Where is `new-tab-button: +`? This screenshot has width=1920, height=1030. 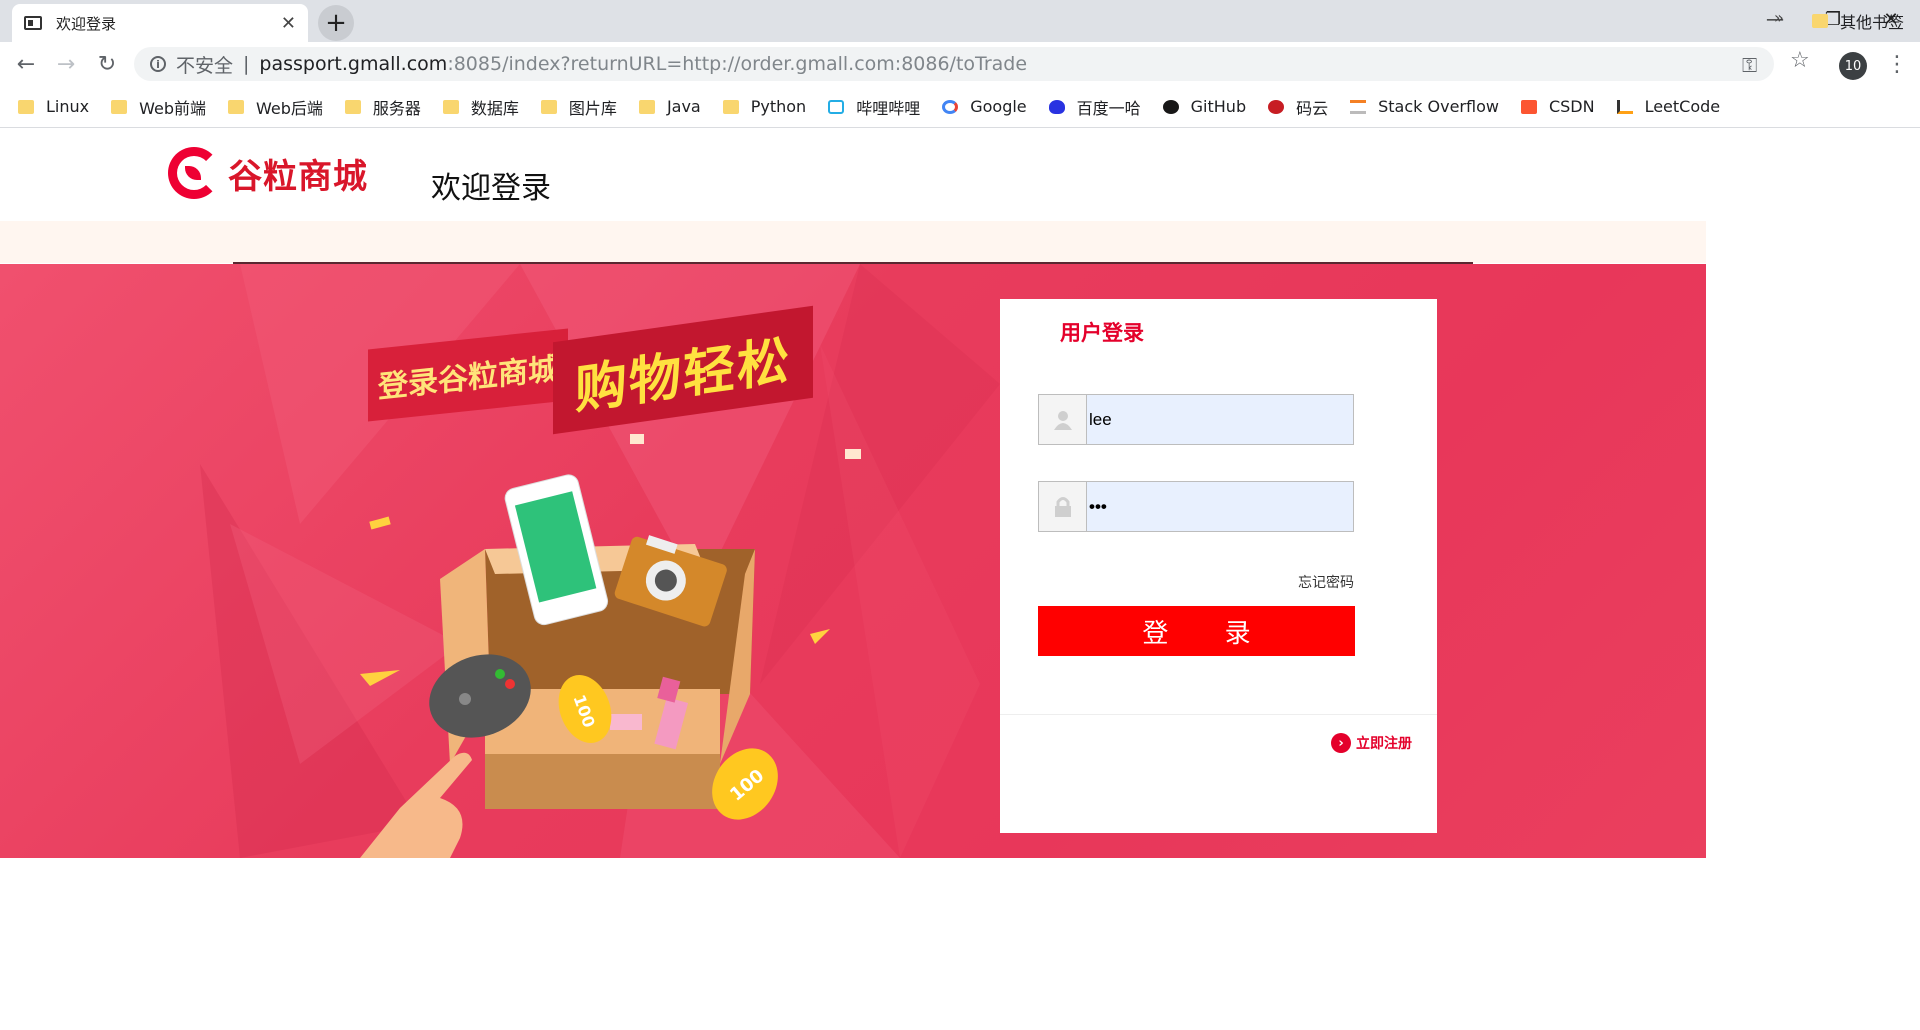
new-tab-button: + is located at coordinates (336, 23).